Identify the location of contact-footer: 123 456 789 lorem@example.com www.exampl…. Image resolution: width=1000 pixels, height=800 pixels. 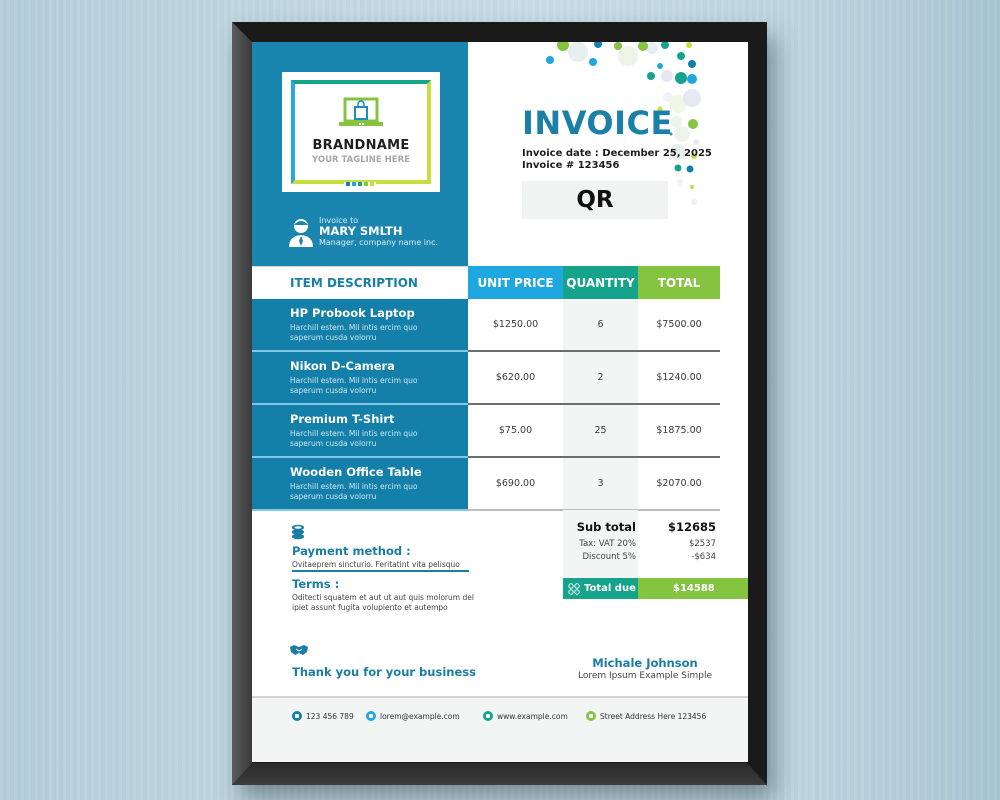
(500, 729).